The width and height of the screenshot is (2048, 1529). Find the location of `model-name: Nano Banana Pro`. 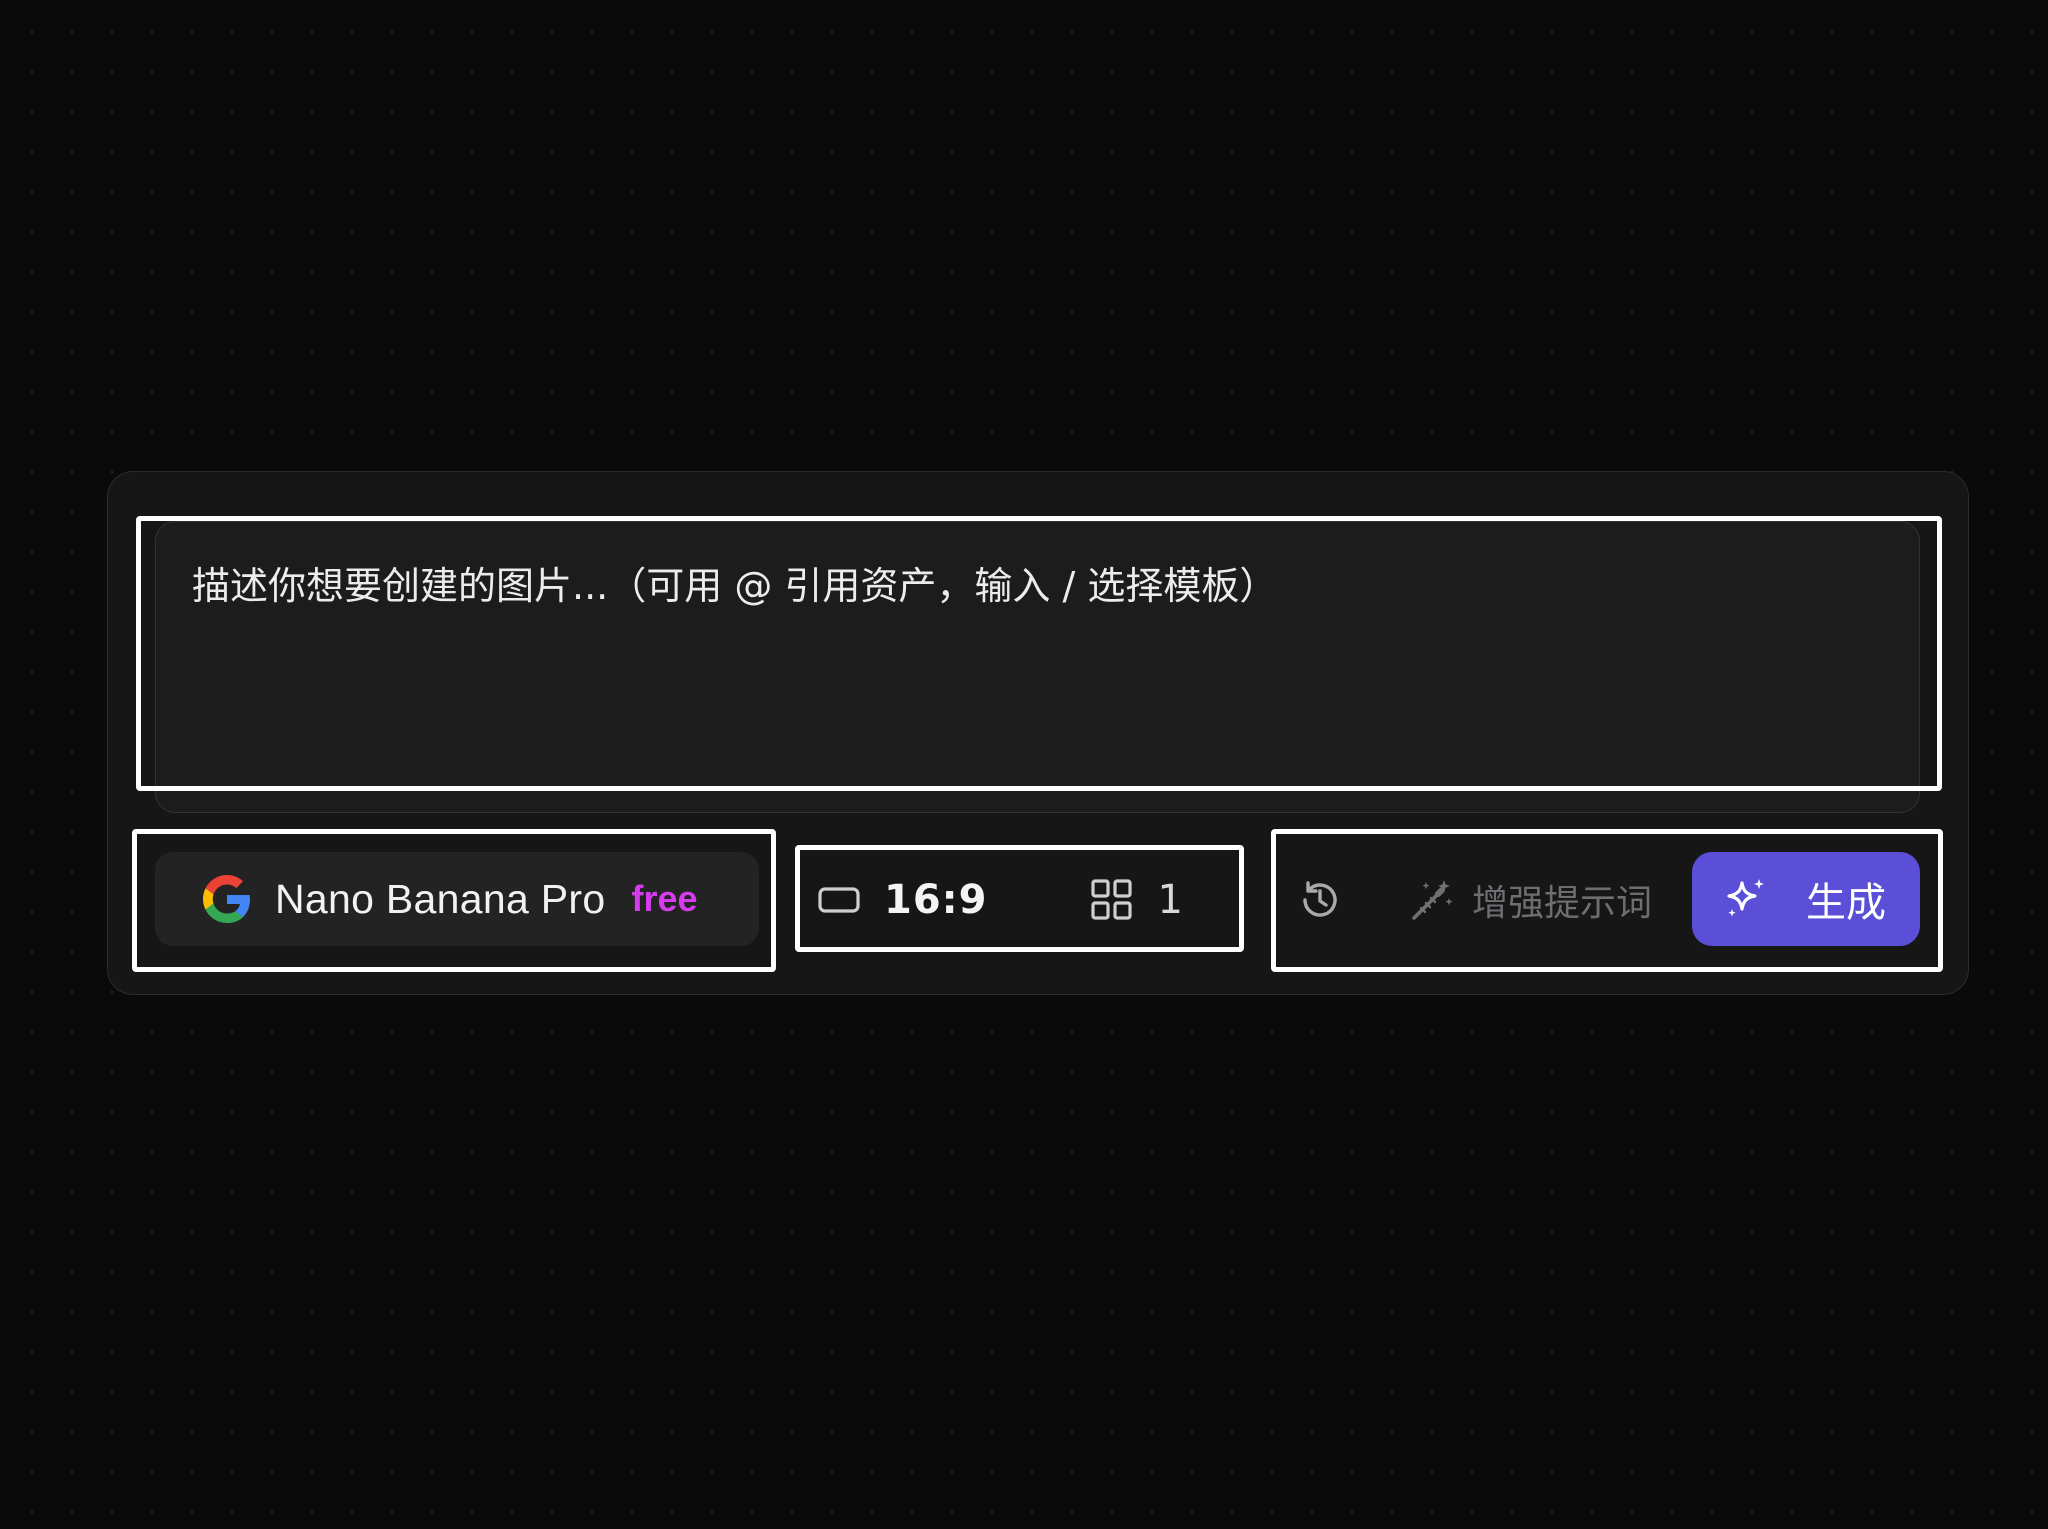

model-name: Nano Banana Pro is located at coordinates (440, 898).